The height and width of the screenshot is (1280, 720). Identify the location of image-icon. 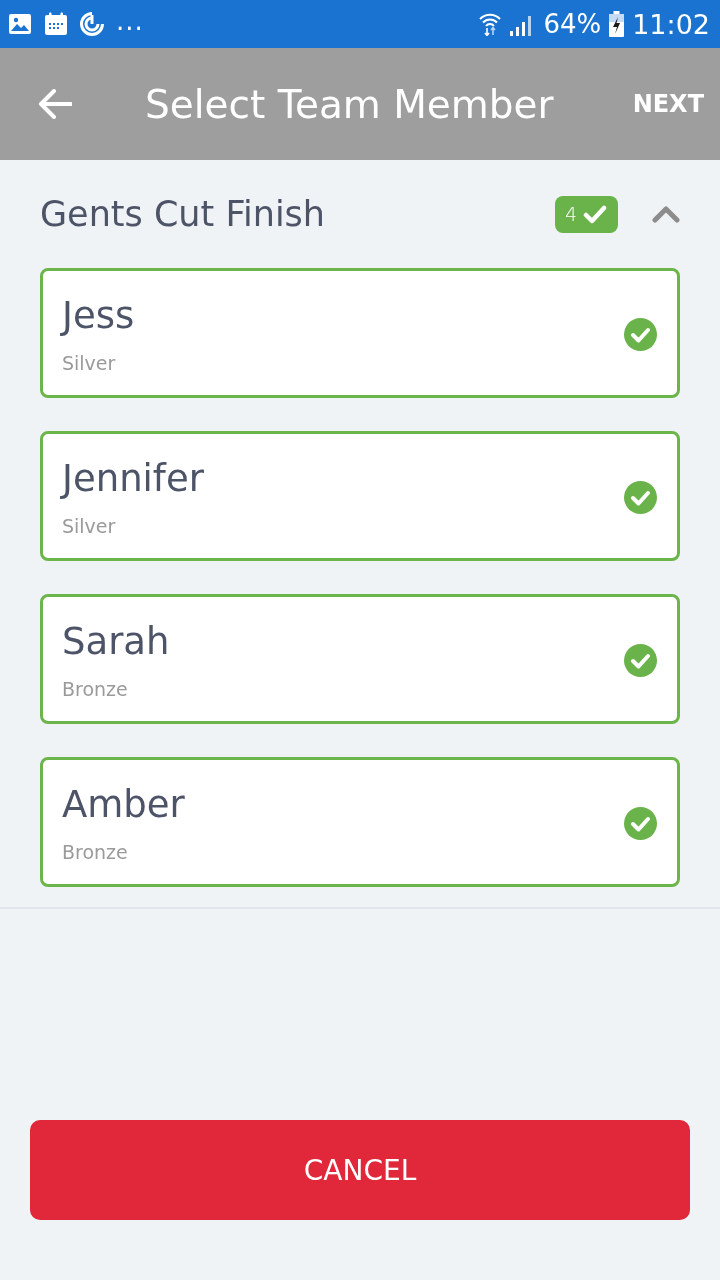
(20, 24).